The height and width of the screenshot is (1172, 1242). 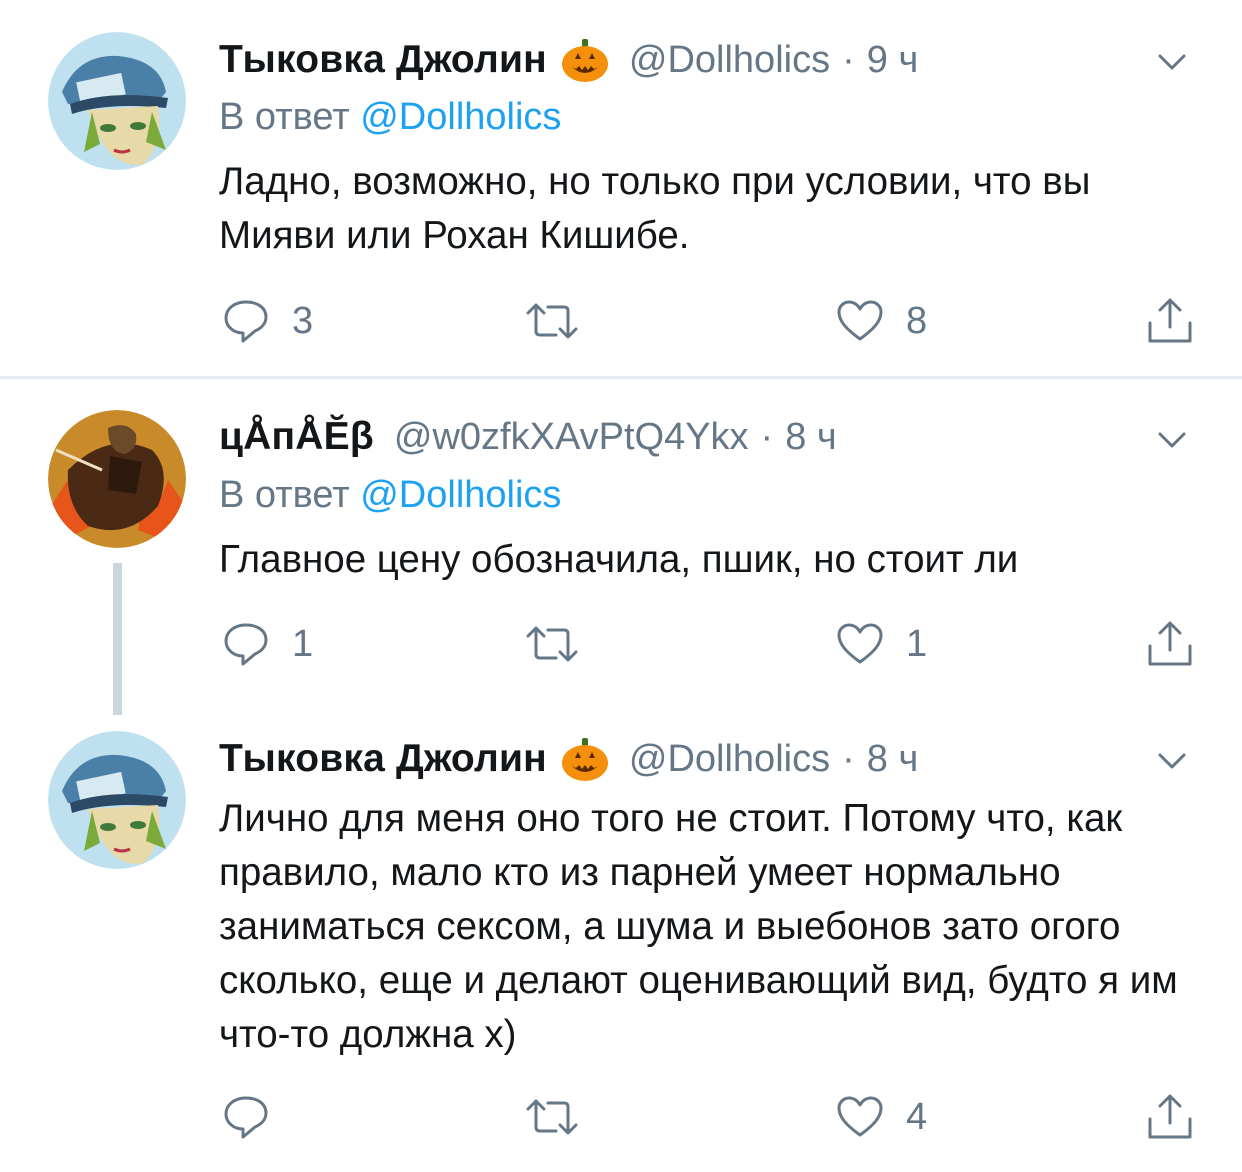 What do you see at coordinates (117, 479) in the screenshot?
I see `avatar-horse-rider` at bounding box center [117, 479].